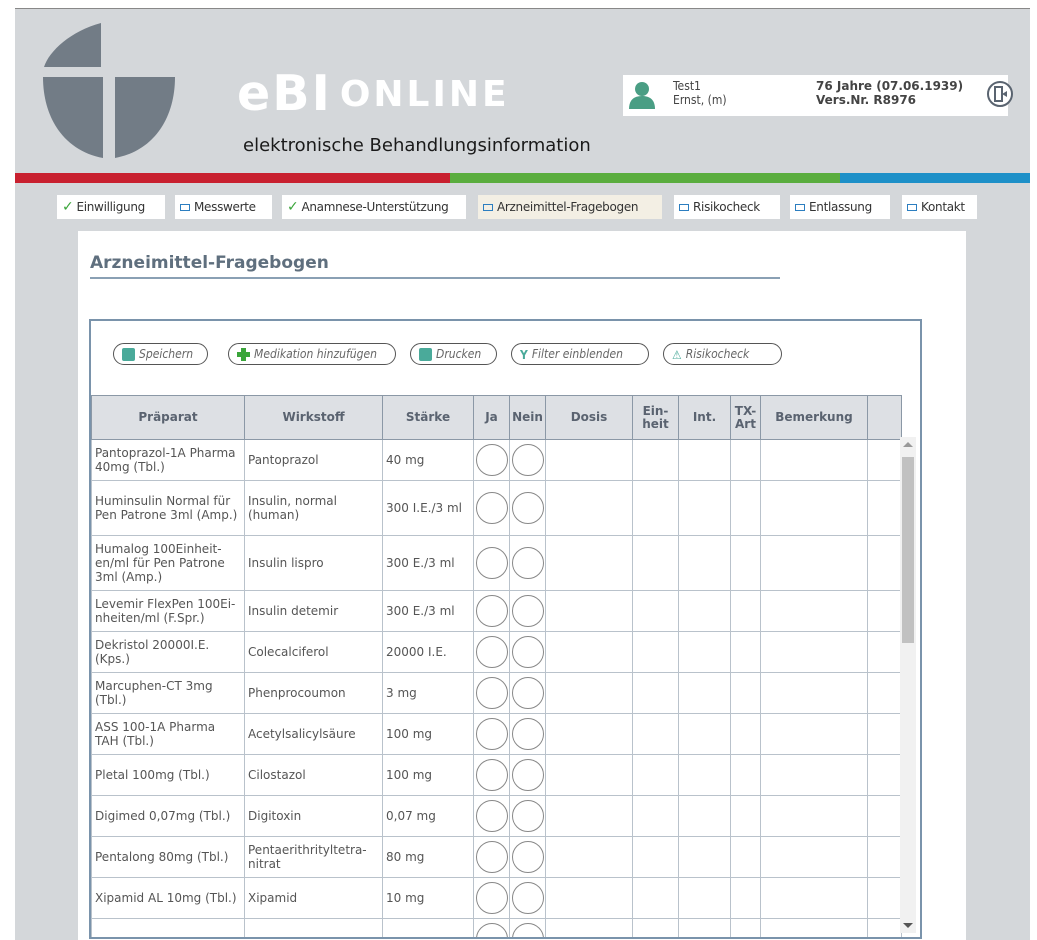  Describe the element at coordinates (168, 417) in the screenshot. I see `col-praeparat: Präparat` at that location.